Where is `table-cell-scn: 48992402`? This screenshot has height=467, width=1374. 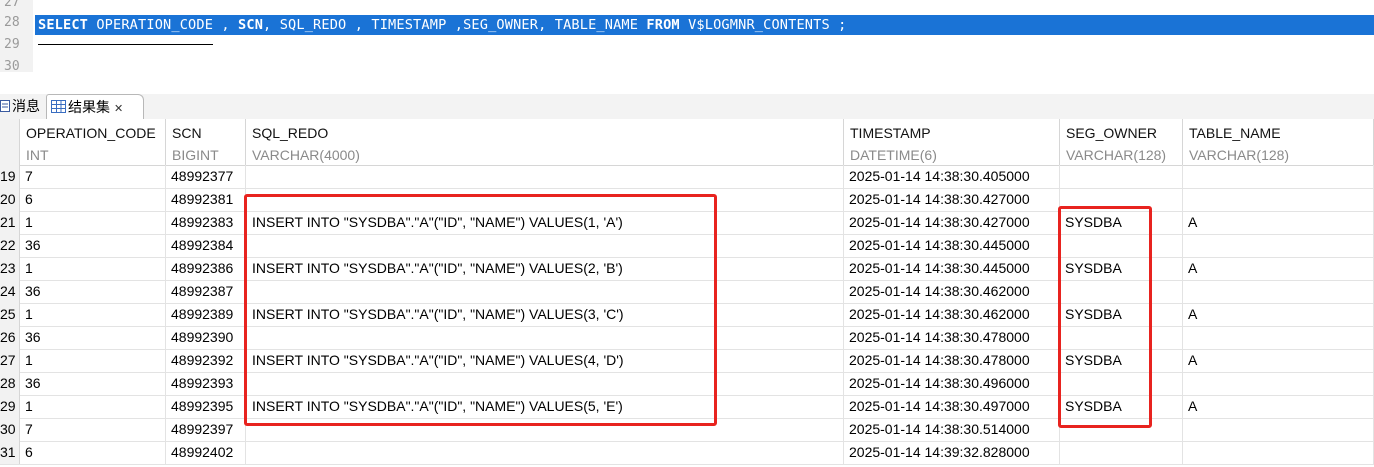 table-cell-scn: 48992402 is located at coordinates (206, 452).